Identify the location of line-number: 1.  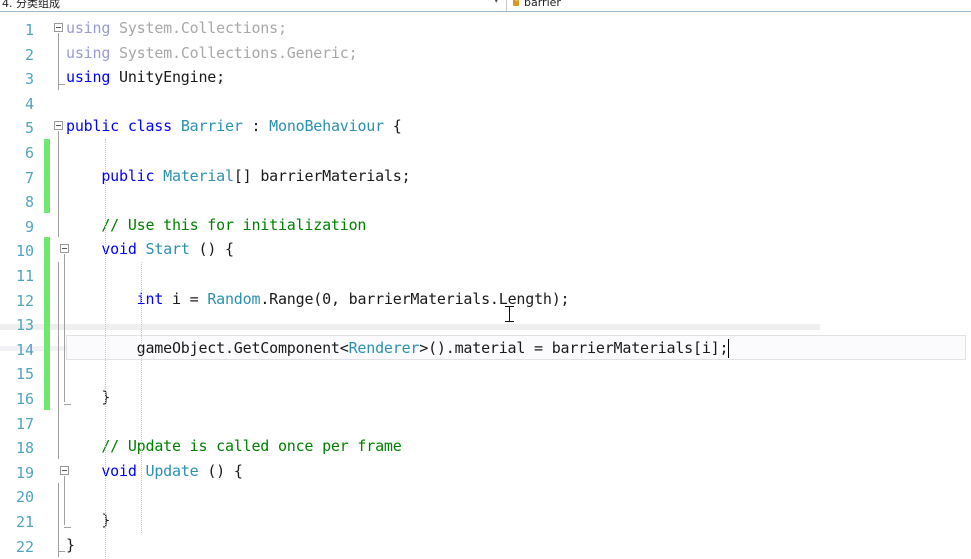
(29, 30).